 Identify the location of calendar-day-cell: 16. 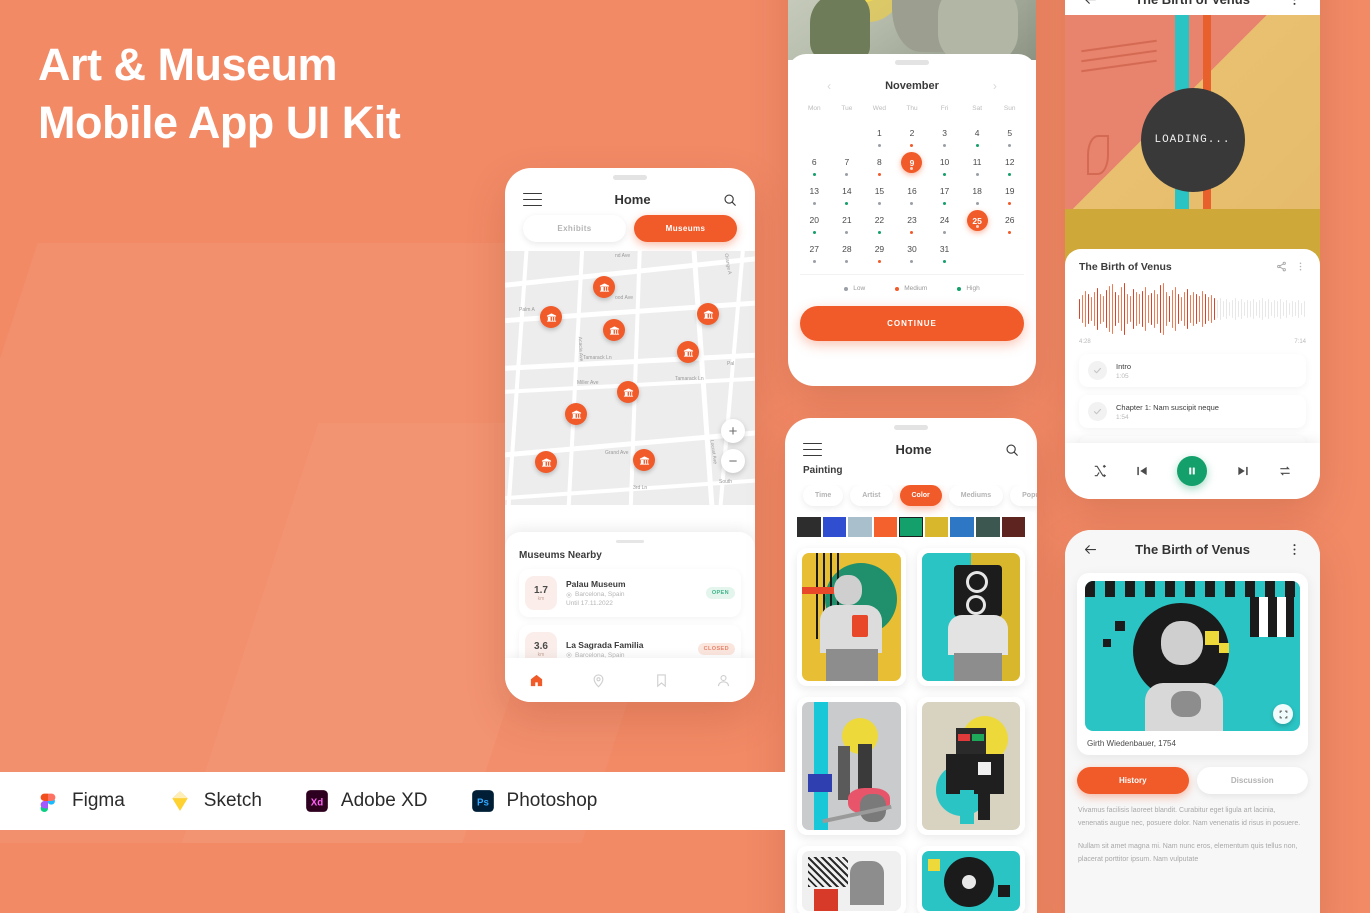
(912, 195).